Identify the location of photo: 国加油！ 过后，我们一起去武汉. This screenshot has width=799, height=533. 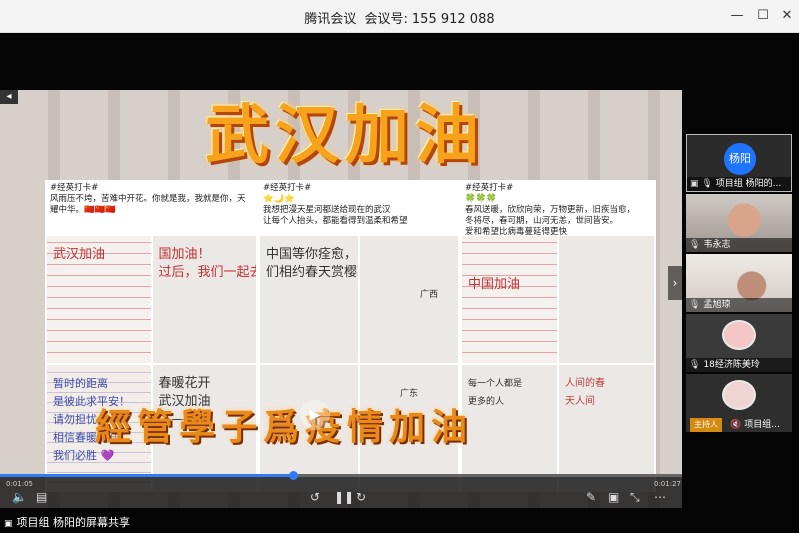
(204, 299).